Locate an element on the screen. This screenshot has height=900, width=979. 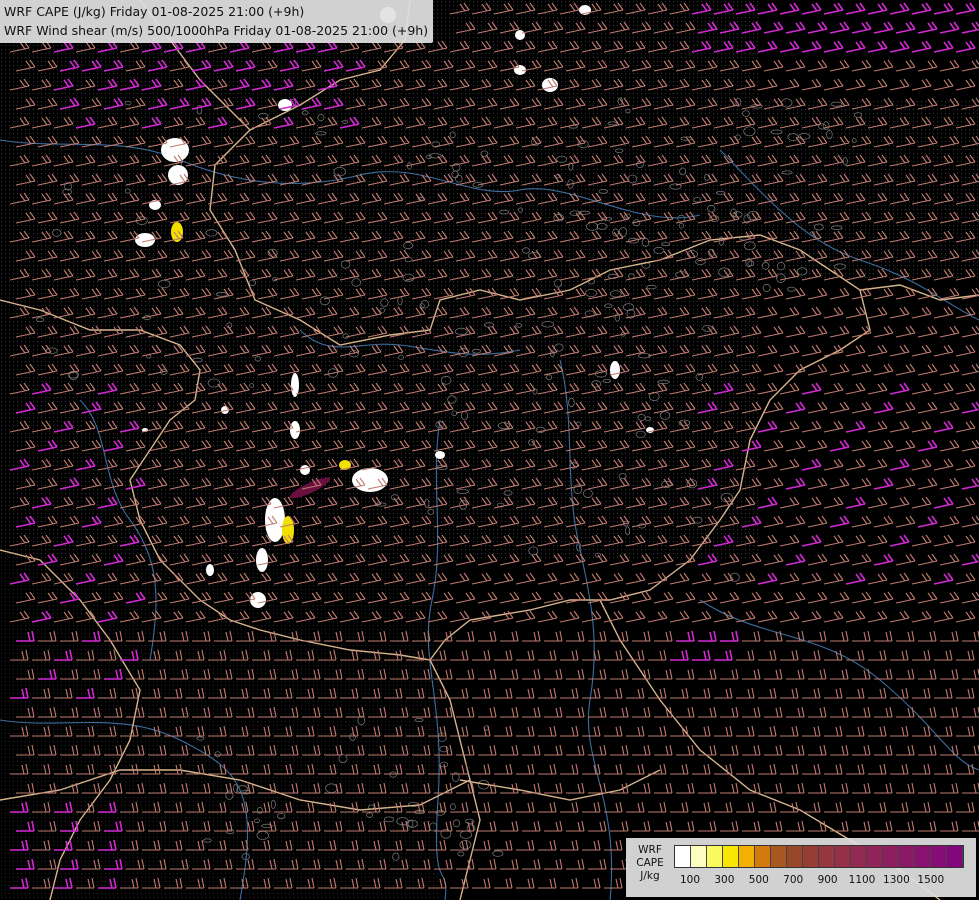
legend-tick-label: 1300 is located at coordinates (896, 880).